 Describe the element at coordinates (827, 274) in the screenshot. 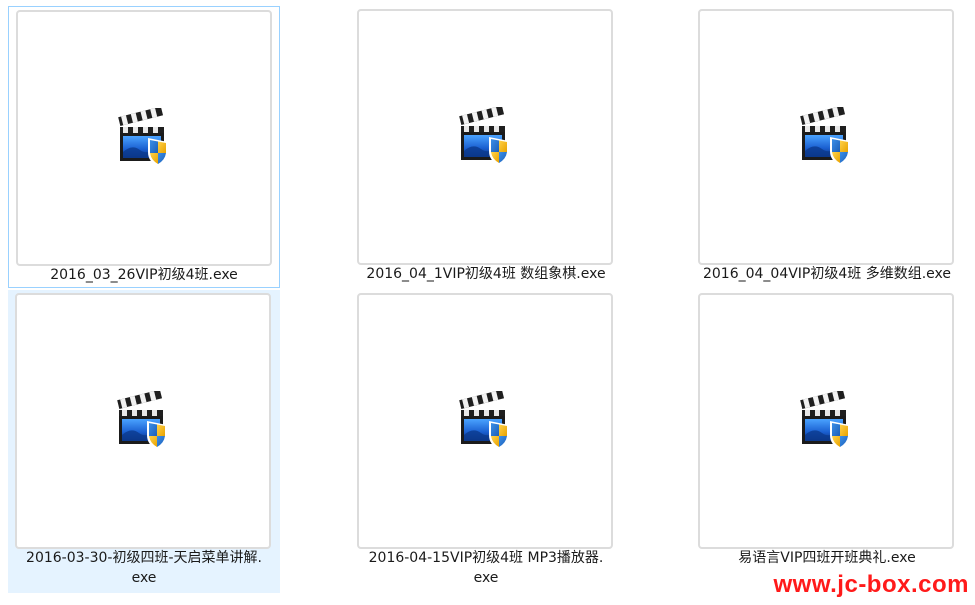

I see `file-name: 2016_04_04VIP初级4班 多维数组.exe` at that location.